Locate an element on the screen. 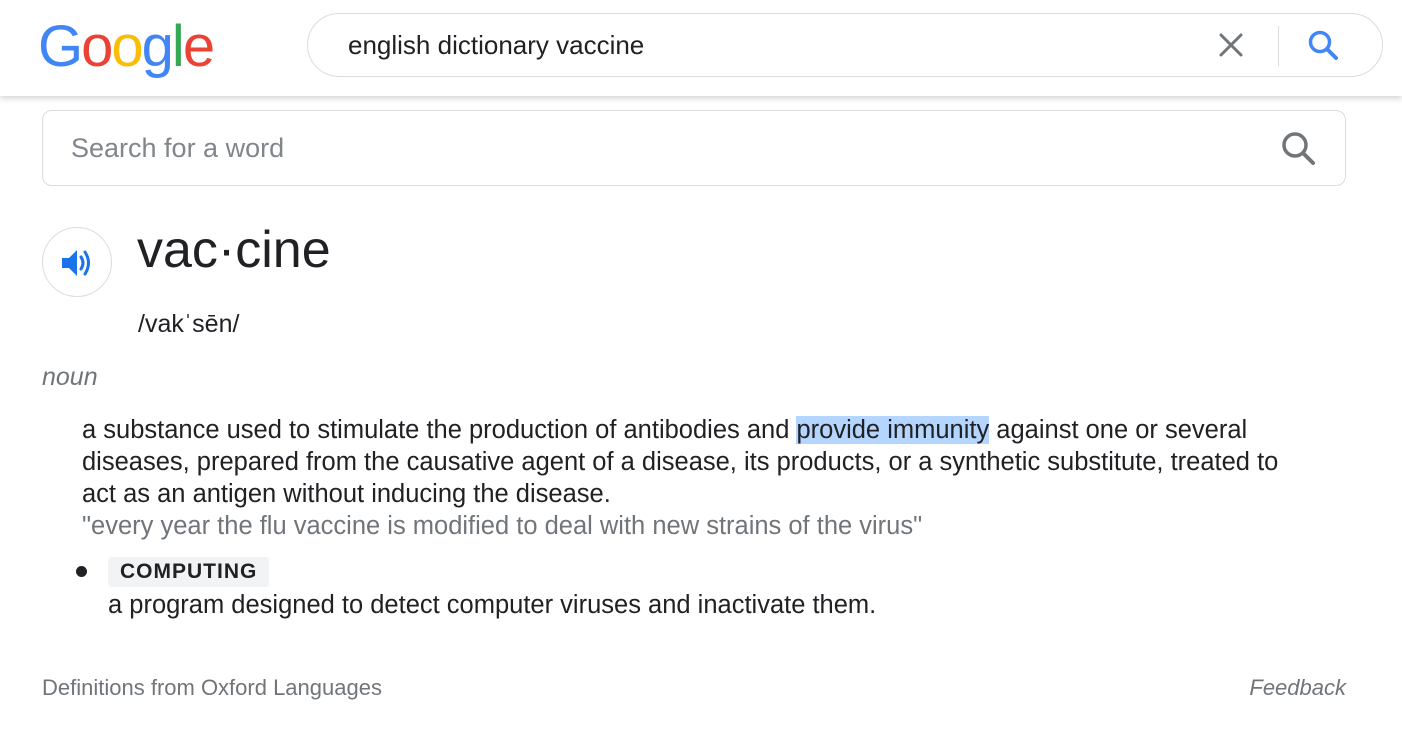  google-search-button is located at coordinates (1324, 46).